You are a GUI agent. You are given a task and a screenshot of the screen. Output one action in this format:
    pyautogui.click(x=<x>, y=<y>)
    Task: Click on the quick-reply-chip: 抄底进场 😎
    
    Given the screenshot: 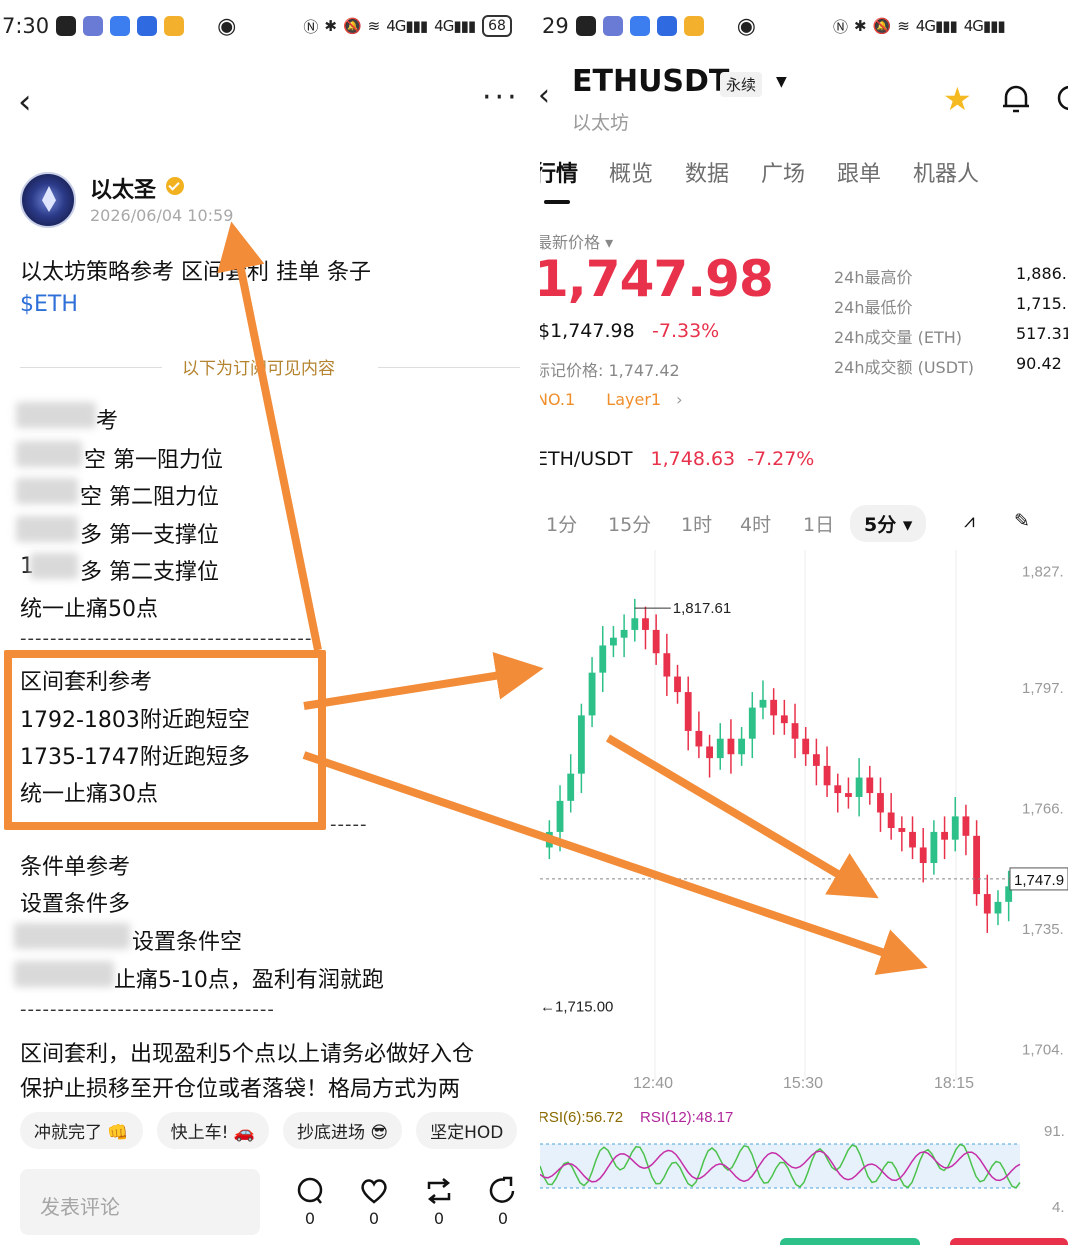 What is the action you would take?
    pyautogui.click(x=342, y=1130)
    